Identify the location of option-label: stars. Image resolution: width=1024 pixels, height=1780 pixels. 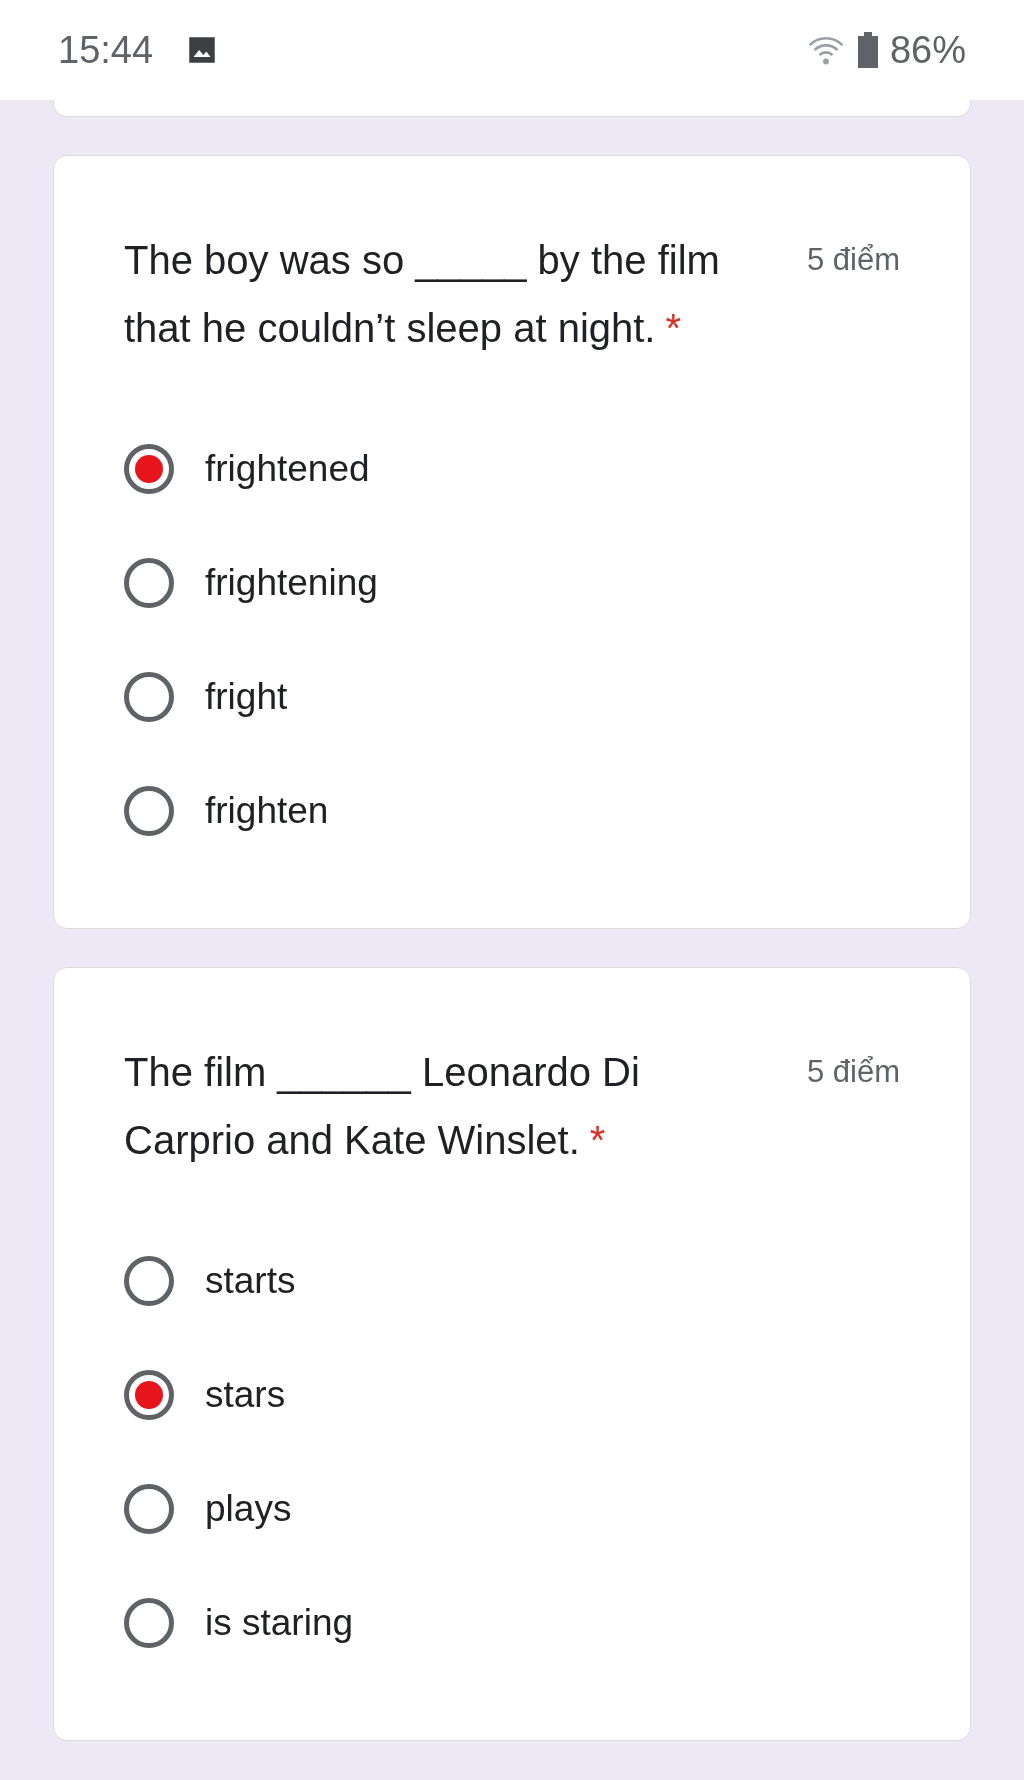
(245, 1395).